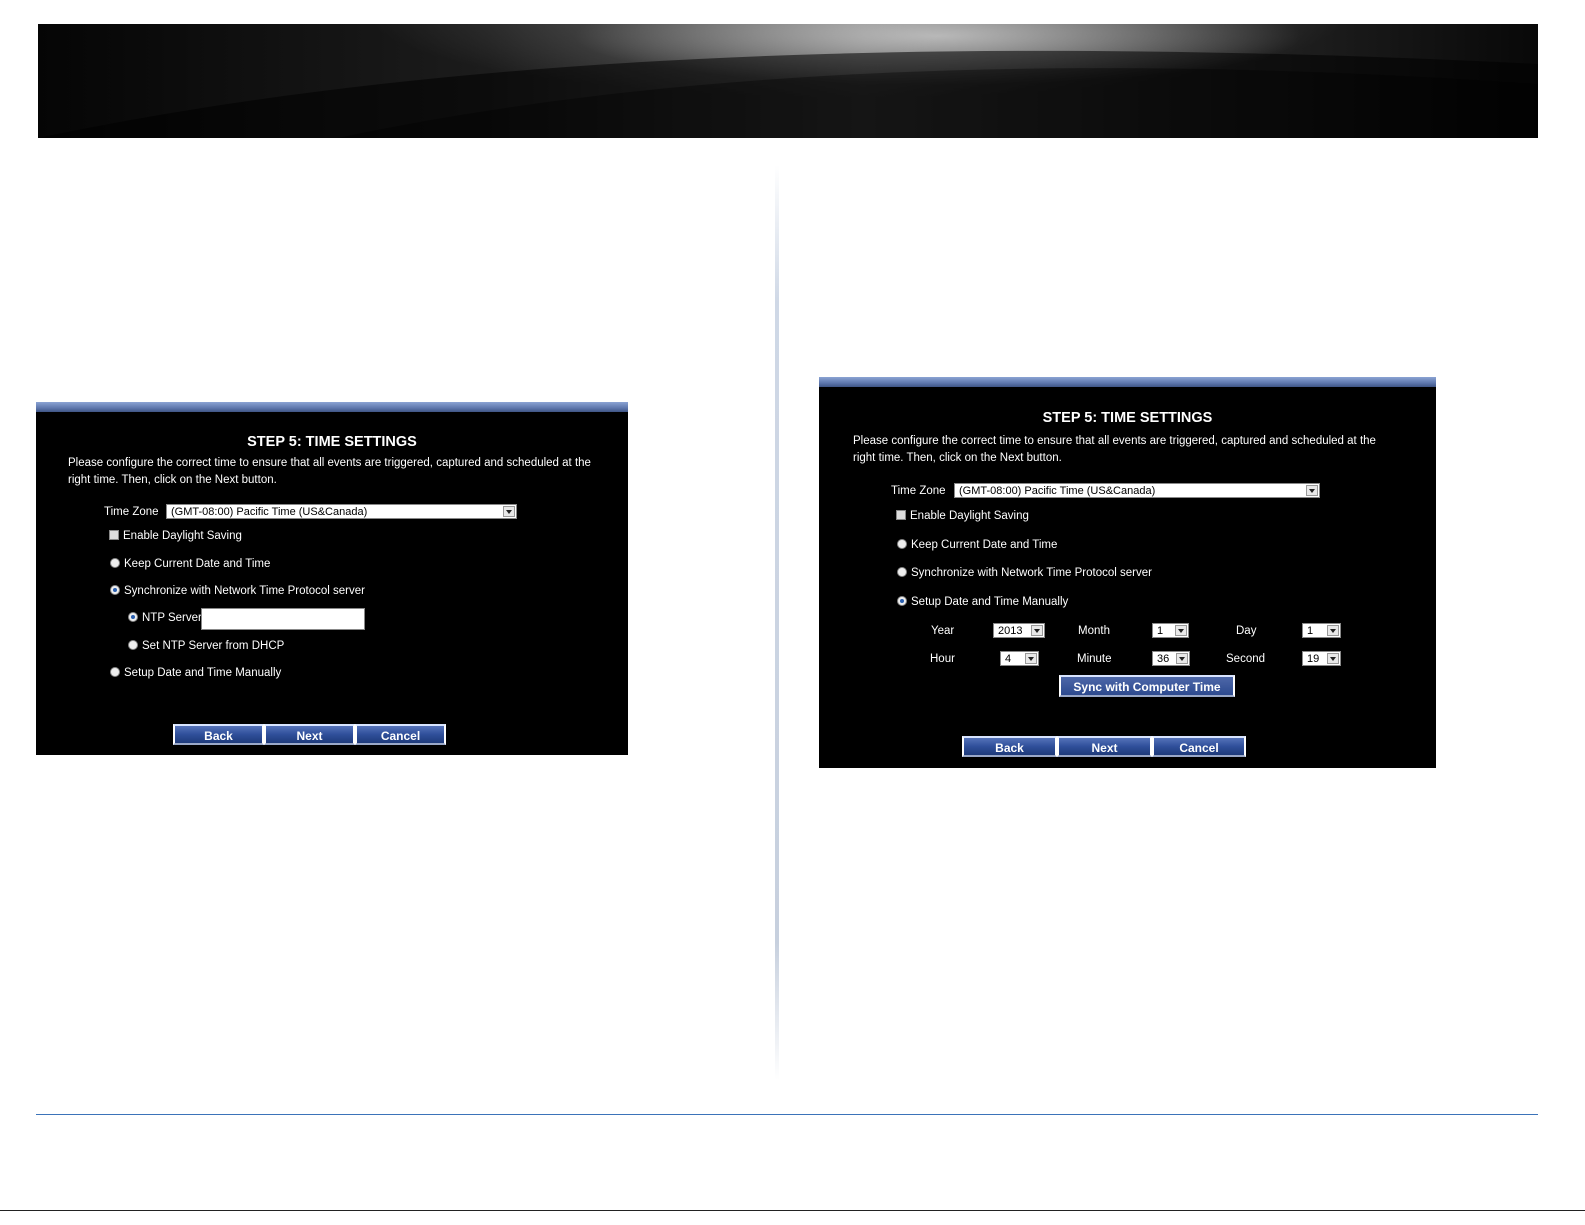 This screenshot has height=1225, width=1585. I want to click on day-label: Day, so click(1246, 631).